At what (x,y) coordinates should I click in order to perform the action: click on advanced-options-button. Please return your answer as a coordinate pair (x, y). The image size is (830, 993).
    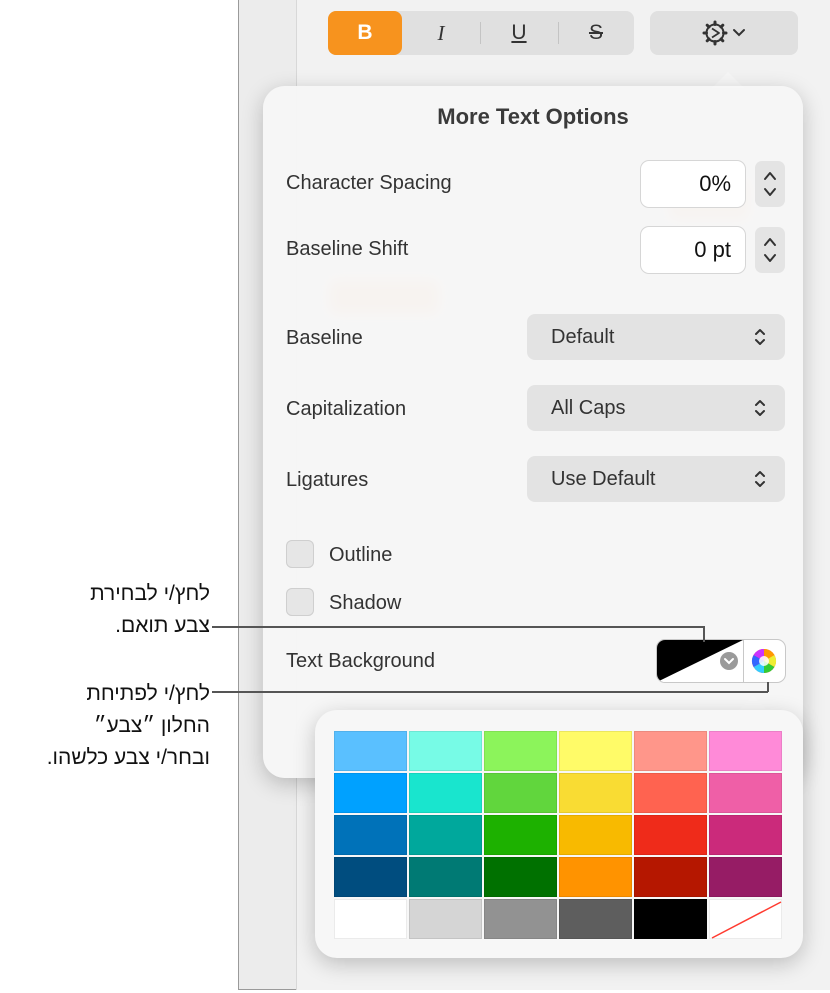
    Looking at the image, I should click on (724, 33).